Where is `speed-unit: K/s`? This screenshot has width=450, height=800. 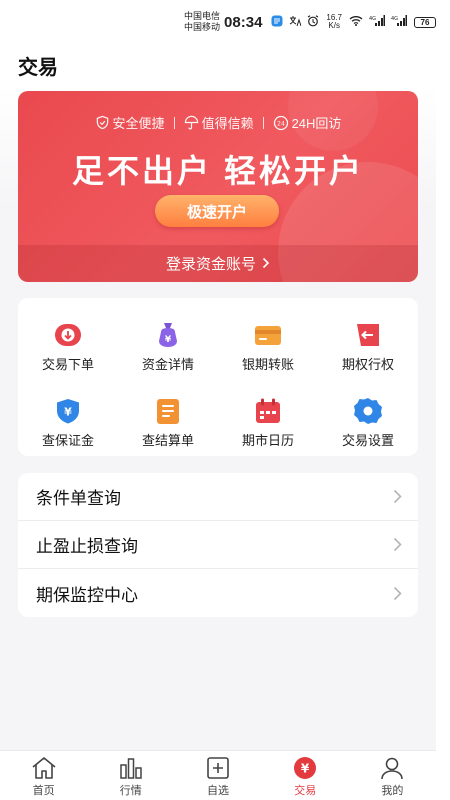
speed-unit: K/s is located at coordinates (334, 25).